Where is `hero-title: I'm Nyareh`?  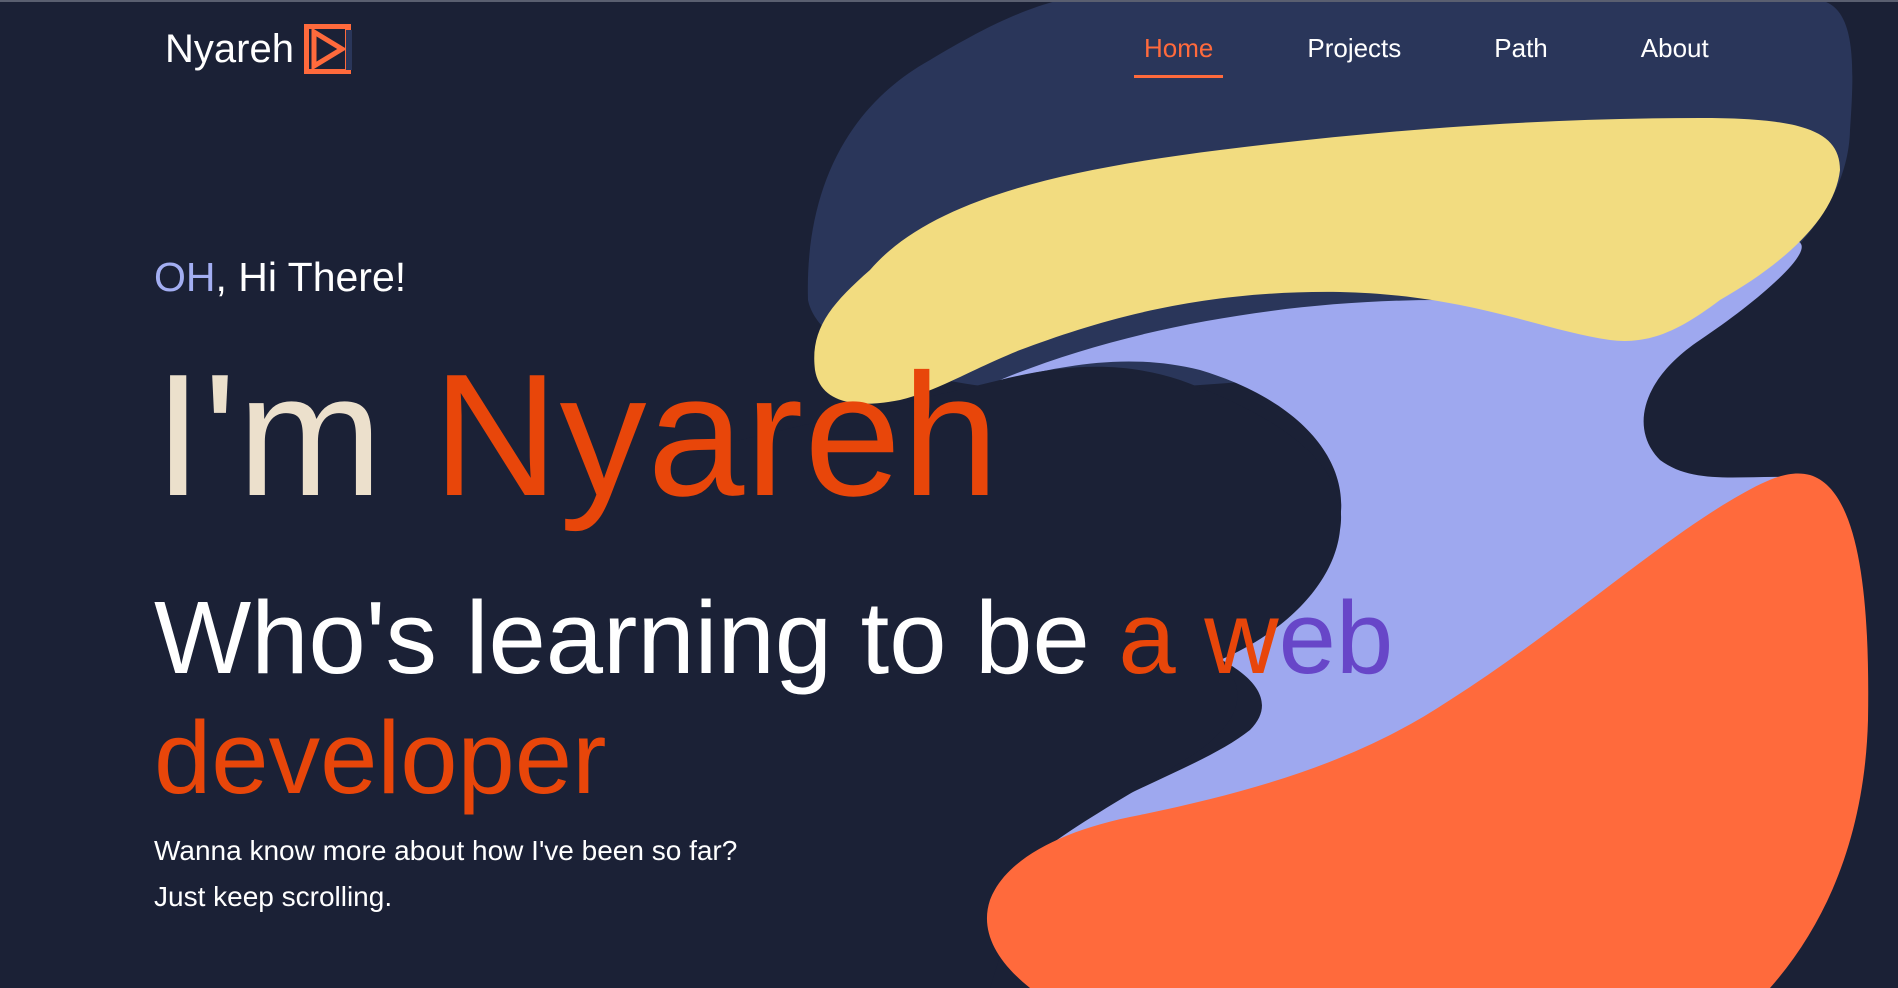 hero-title: I'm Nyareh is located at coordinates (577, 435).